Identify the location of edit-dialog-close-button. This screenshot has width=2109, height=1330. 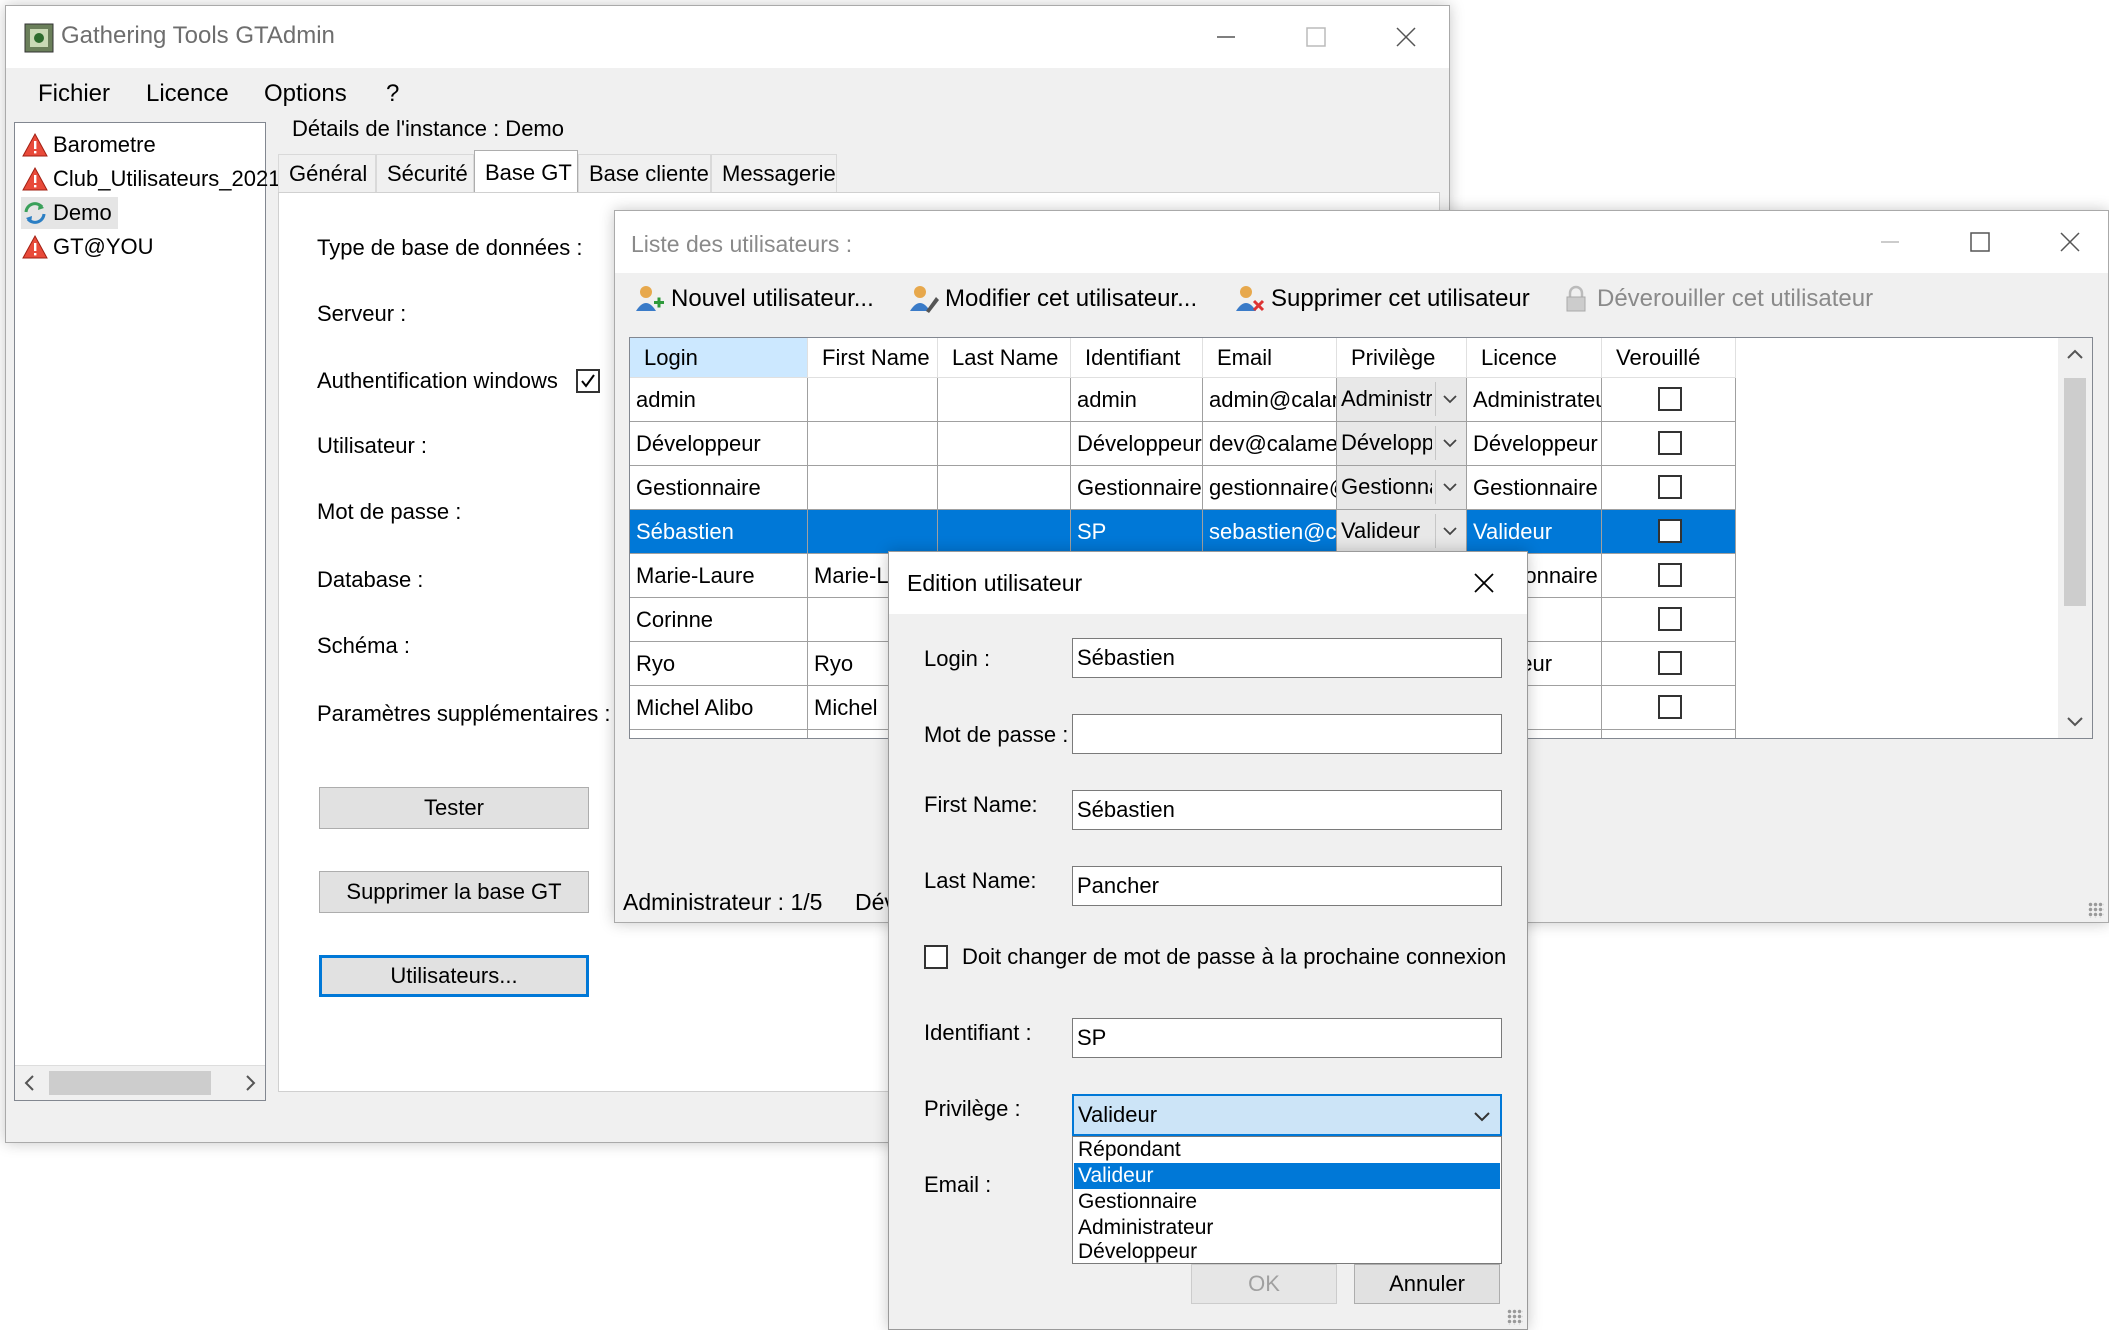
(1484, 583).